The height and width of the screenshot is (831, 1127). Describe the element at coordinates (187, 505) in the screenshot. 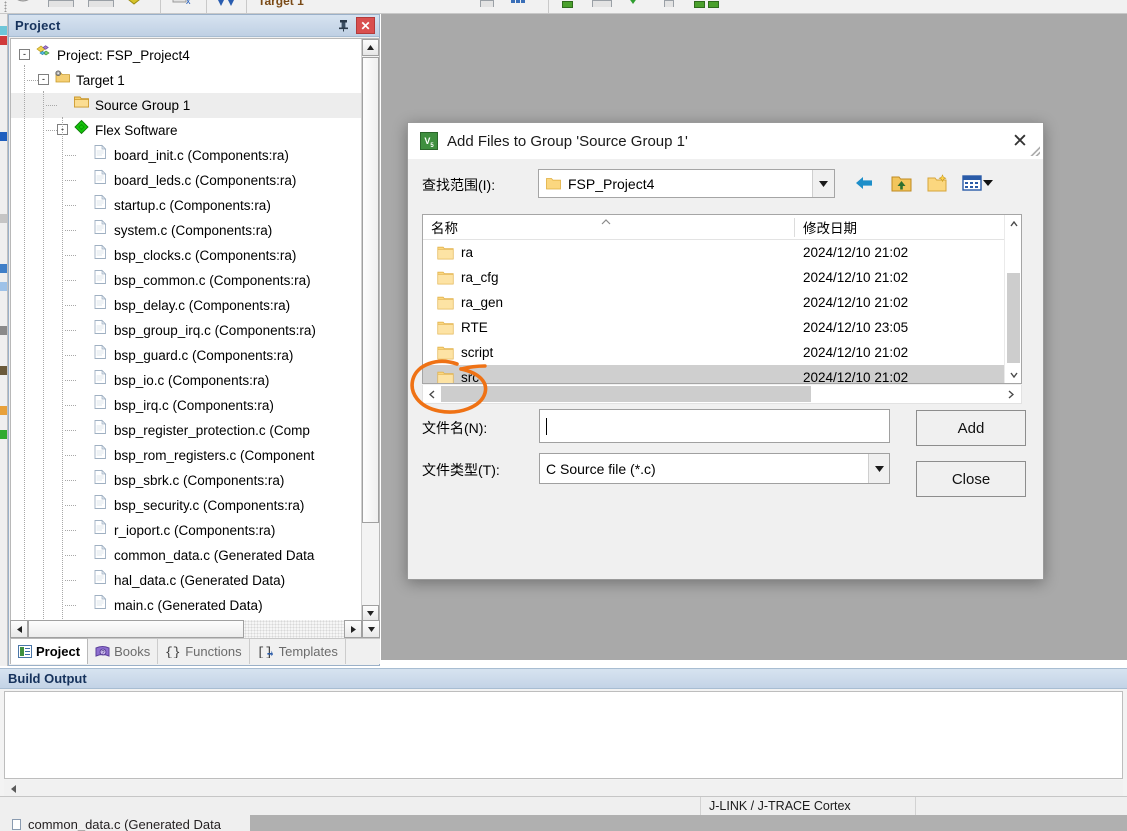

I see `tree-item: bsp_security.c (Components:ra)` at that location.